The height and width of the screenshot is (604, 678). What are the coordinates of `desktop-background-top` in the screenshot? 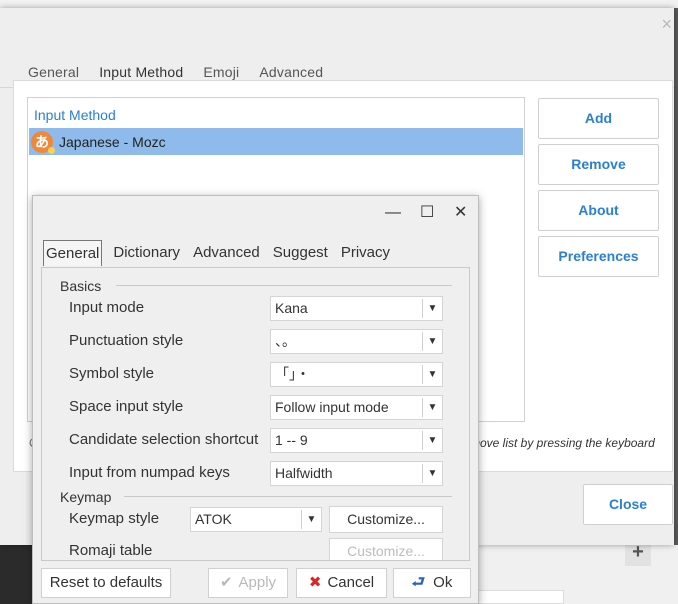 It's located at (339, 4).